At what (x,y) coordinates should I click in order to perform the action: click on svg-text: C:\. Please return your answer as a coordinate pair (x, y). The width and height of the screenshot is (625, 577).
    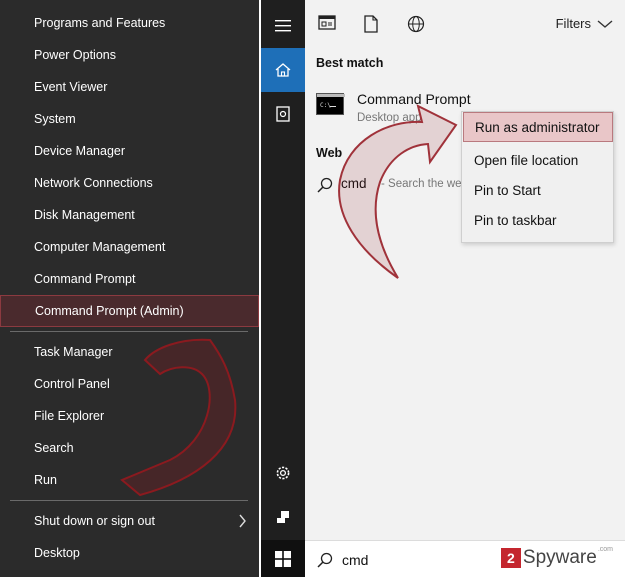
    Looking at the image, I should click on (325, 105).